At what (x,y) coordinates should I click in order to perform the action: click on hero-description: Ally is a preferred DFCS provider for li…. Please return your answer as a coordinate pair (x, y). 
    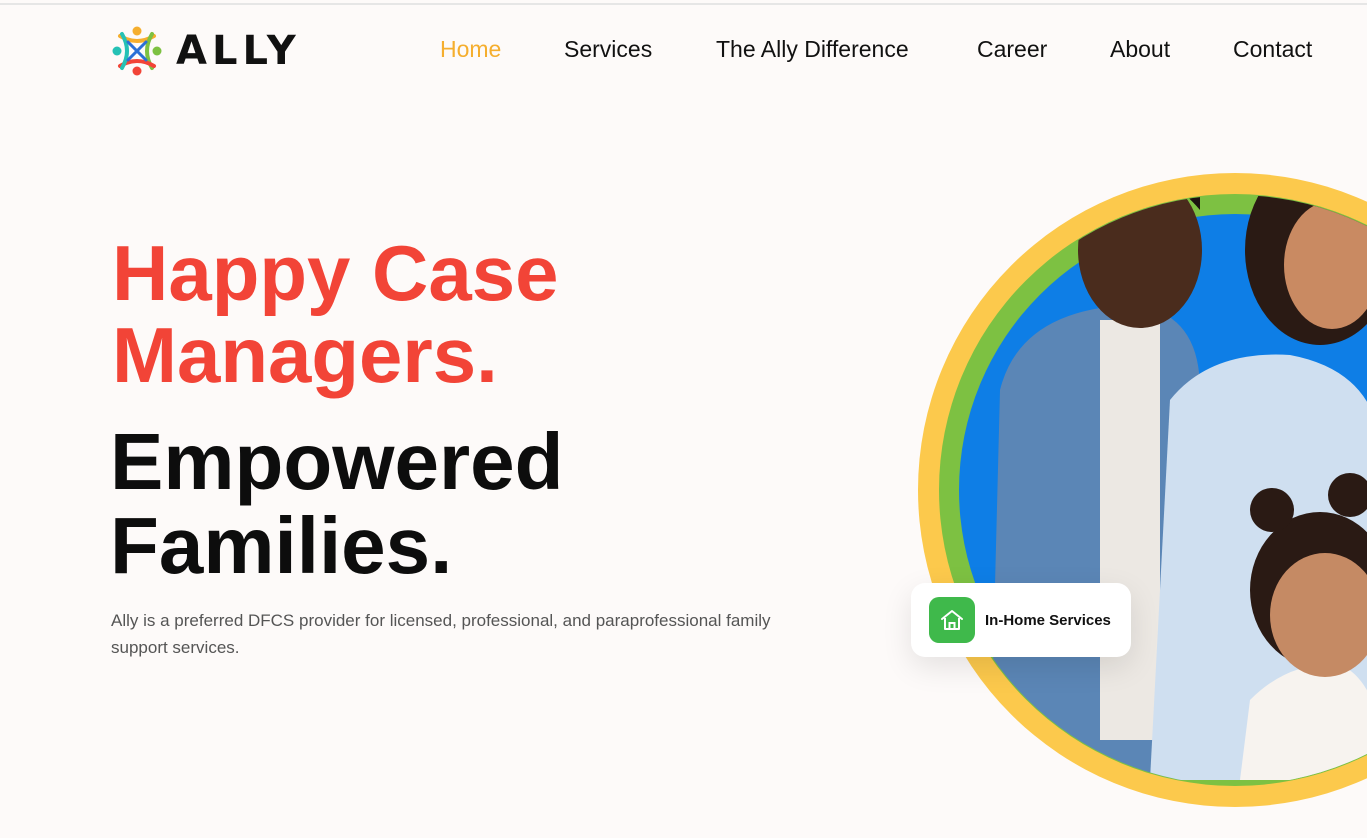
    Looking at the image, I should click on (441, 634).